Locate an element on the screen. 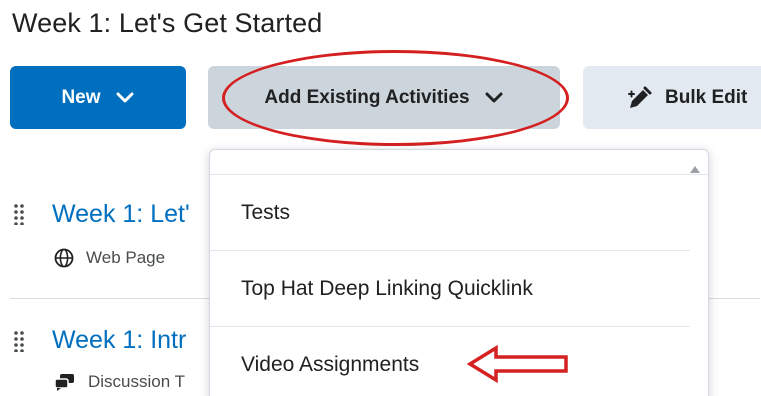 This screenshot has height=396, width=761. highlight-arrow-icon is located at coordinates (517, 364).